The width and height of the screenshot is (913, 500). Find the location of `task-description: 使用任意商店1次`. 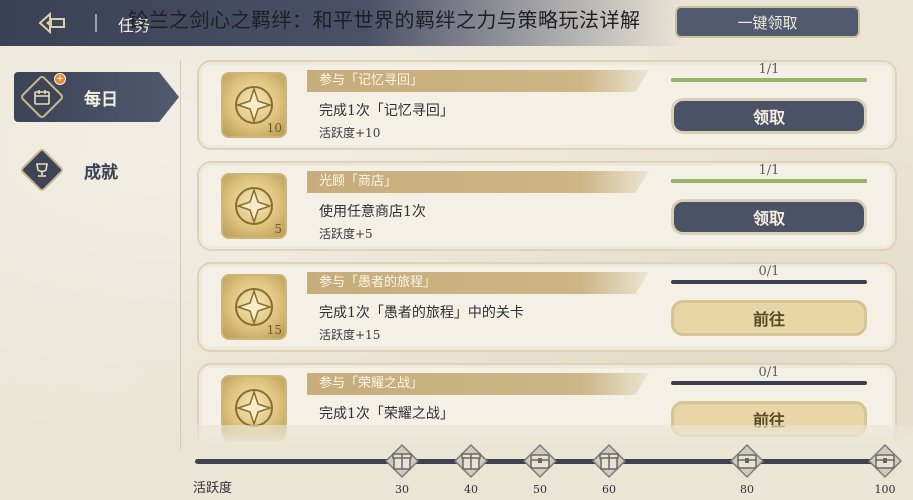

task-description: 使用任意商店1次 is located at coordinates (372, 212).